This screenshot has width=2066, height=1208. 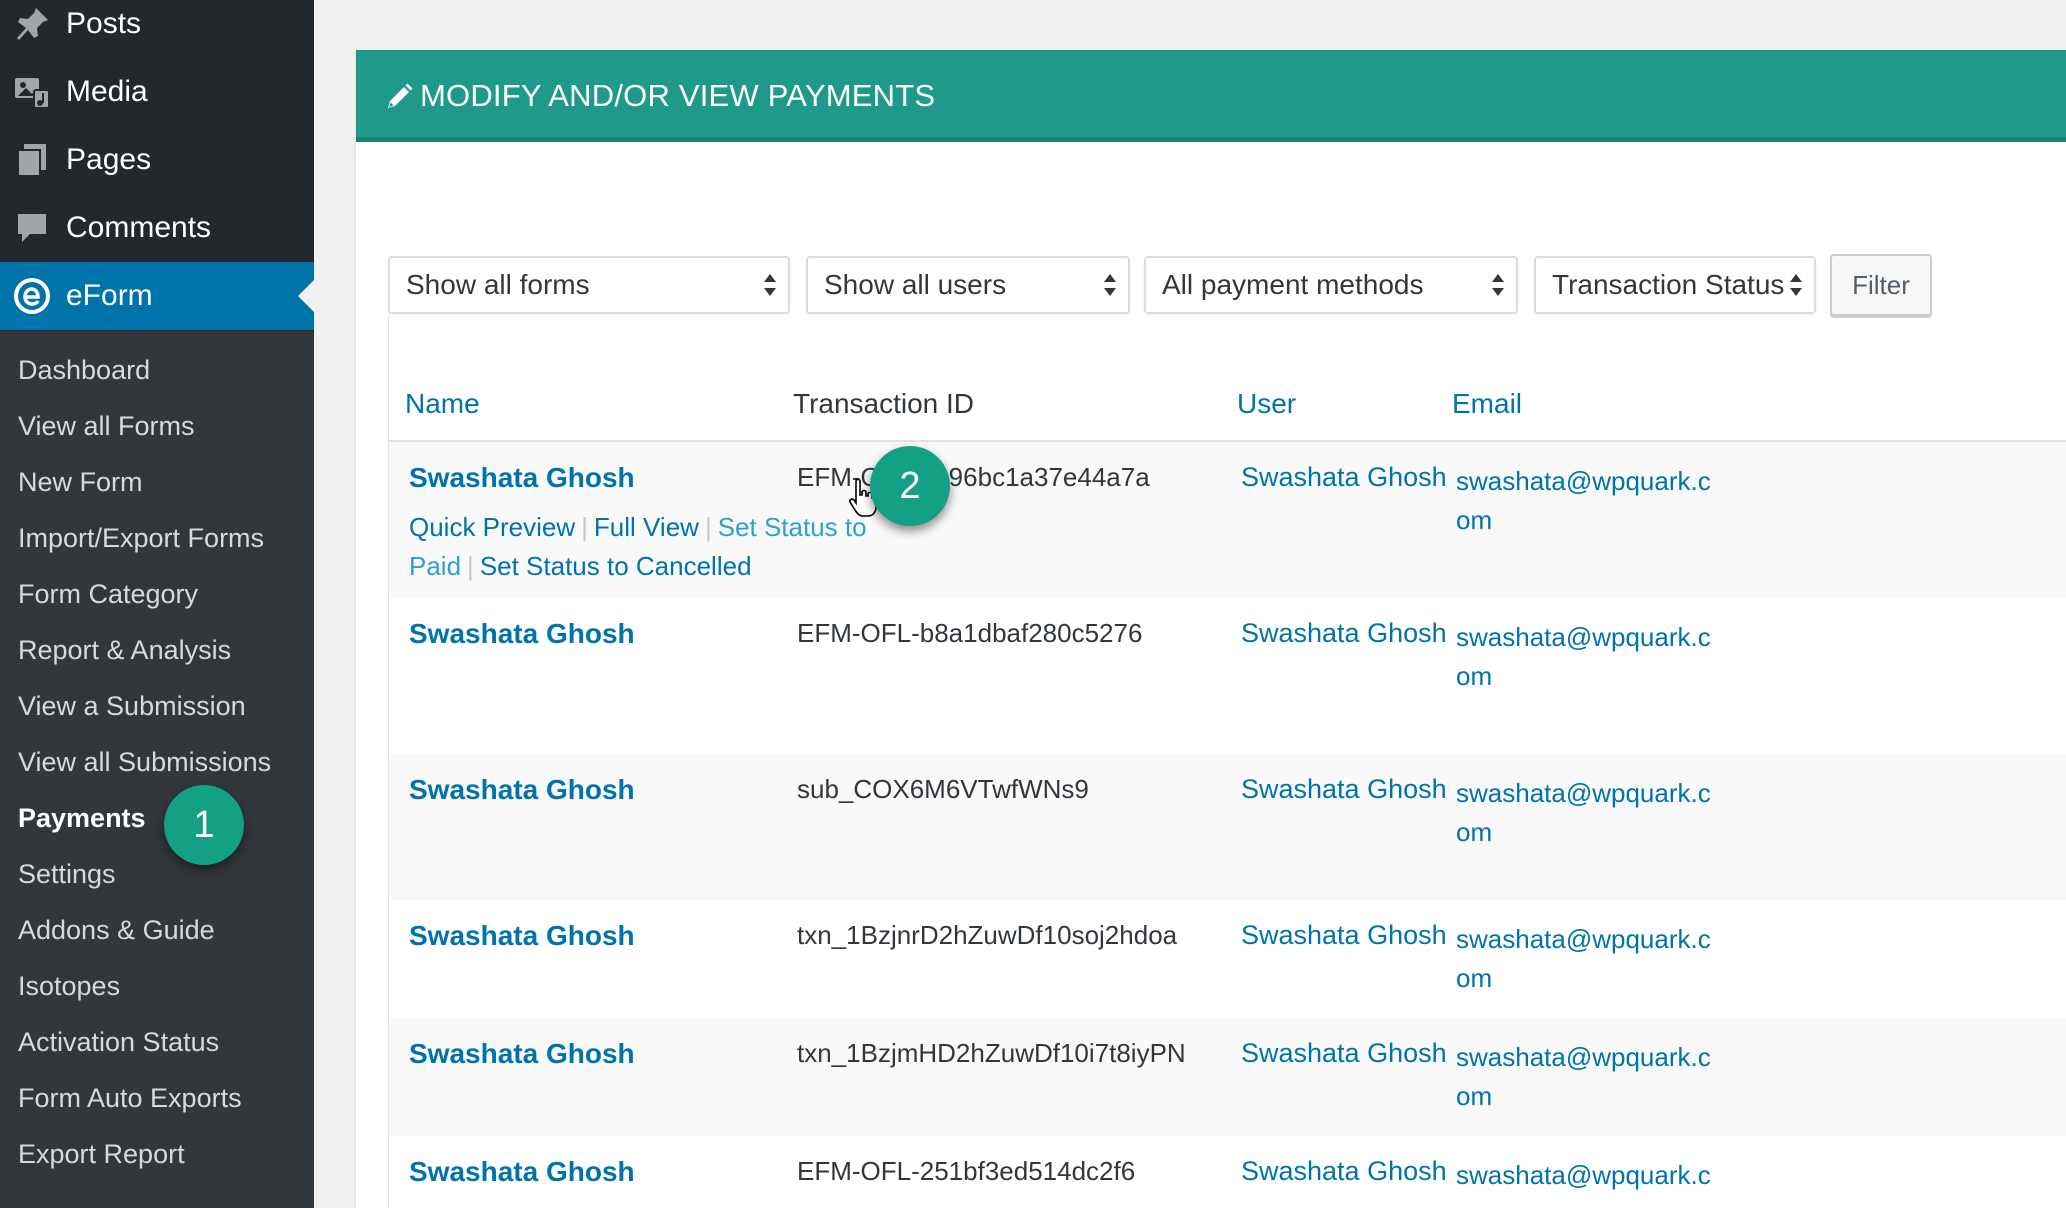 What do you see at coordinates (109, 159) in the screenshot?
I see `menu-label: Pages` at bounding box center [109, 159].